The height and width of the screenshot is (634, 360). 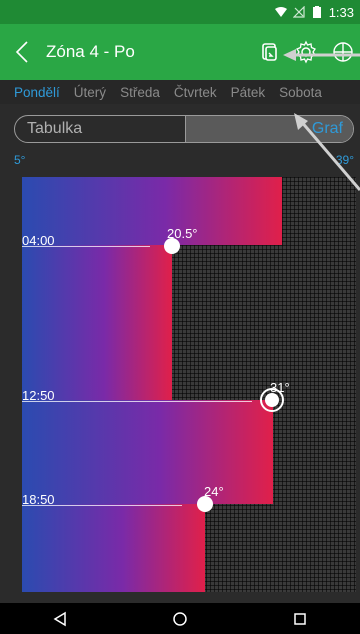 What do you see at coordinates (180, 12) in the screenshot?
I see `status-bar: 1:33` at bounding box center [180, 12].